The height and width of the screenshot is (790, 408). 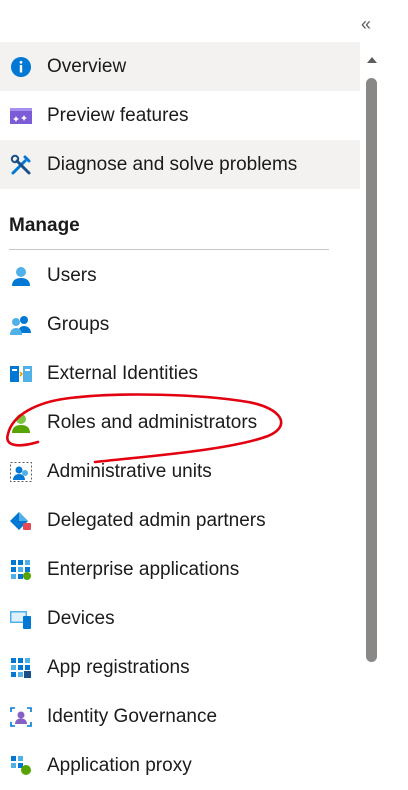 I want to click on application-proxy-icon, so click(x=21, y=766).